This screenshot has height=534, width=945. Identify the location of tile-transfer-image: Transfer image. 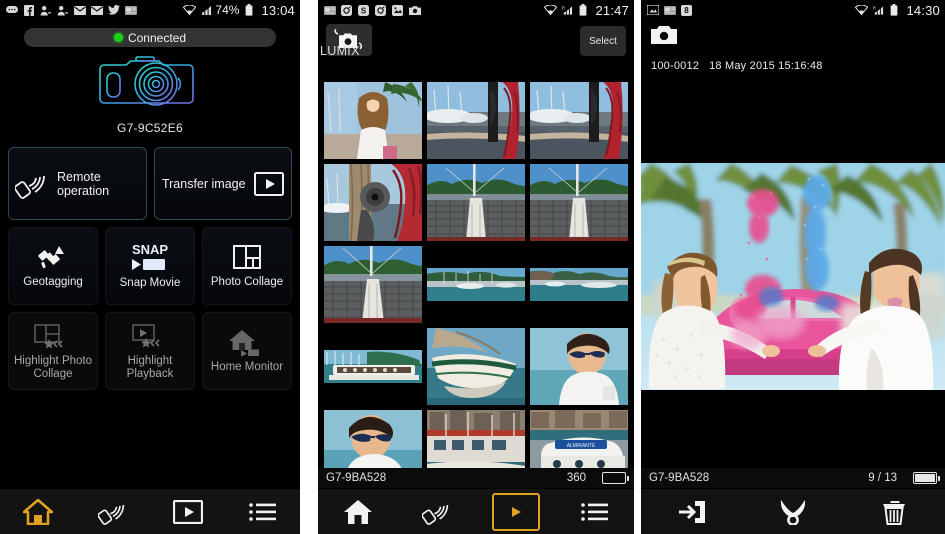
(222, 183).